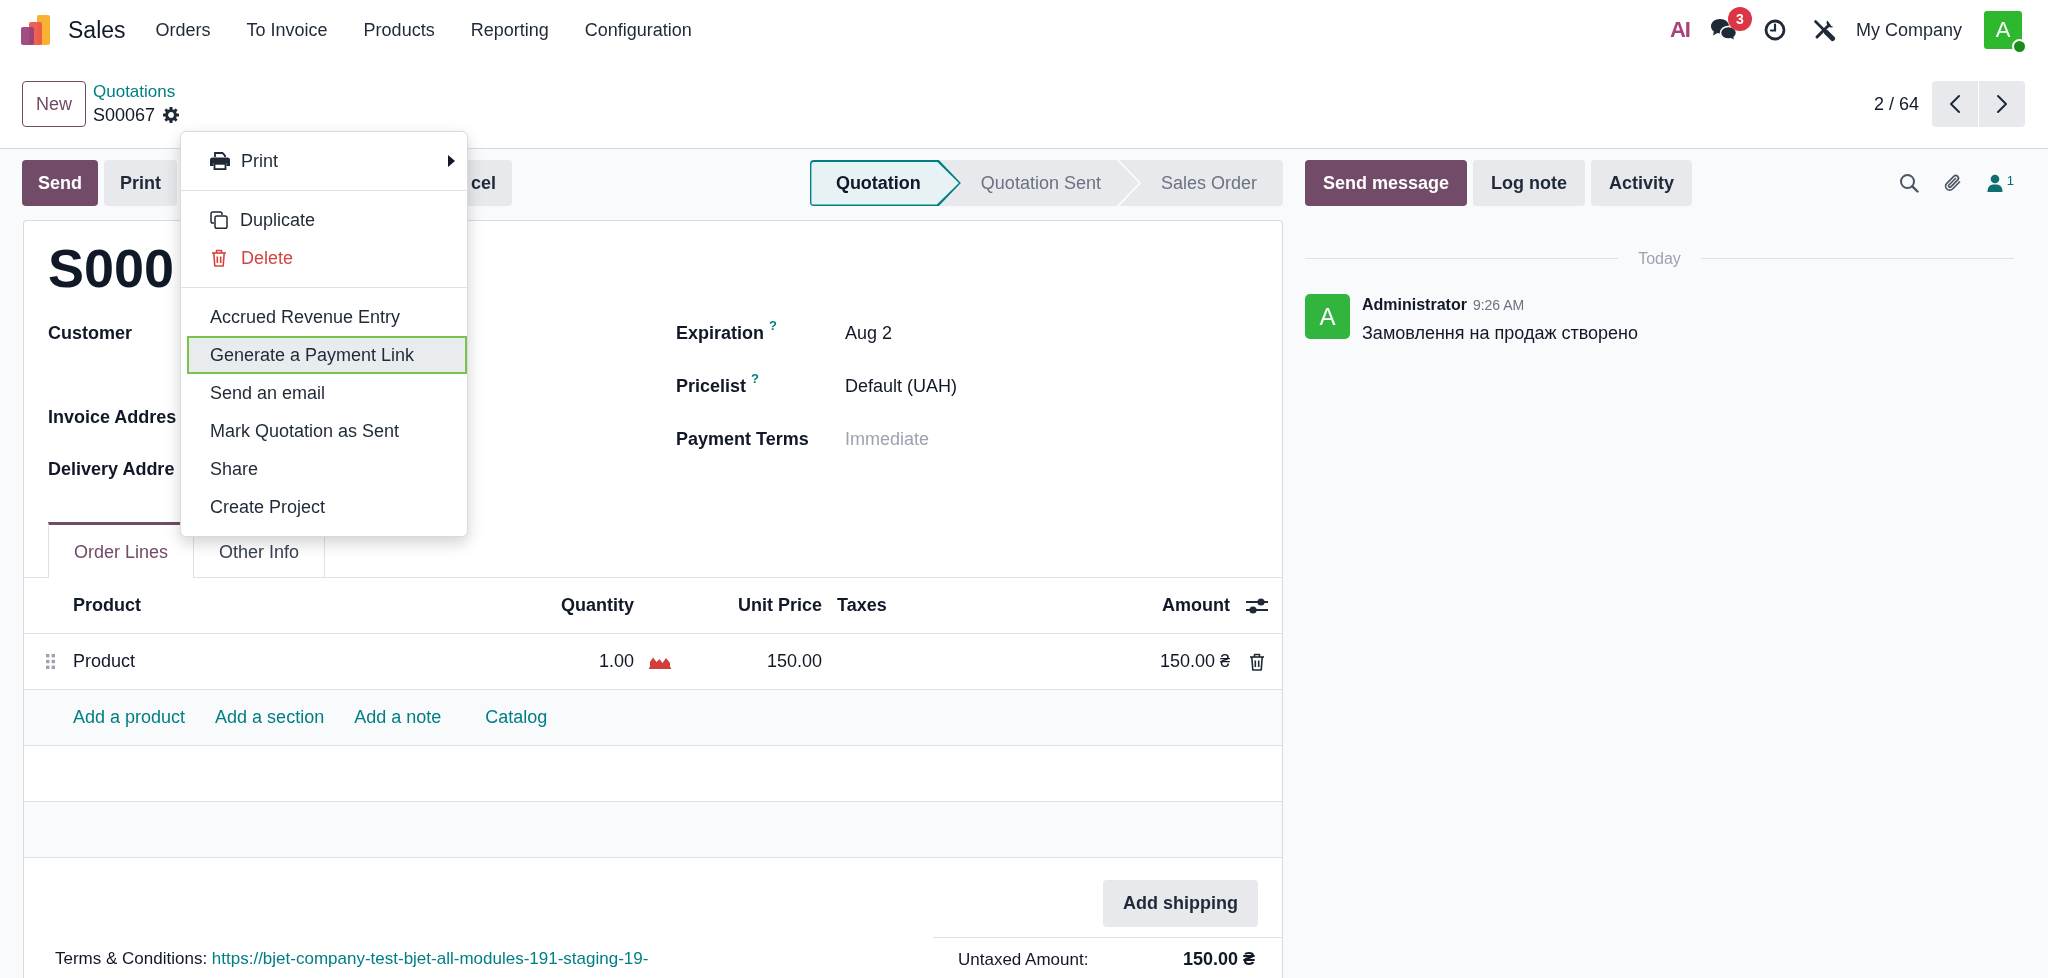 Image resolution: width=2048 pixels, height=978 pixels. What do you see at coordinates (1908, 183) in the screenshot?
I see `search-icon` at bounding box center [1908, 183].